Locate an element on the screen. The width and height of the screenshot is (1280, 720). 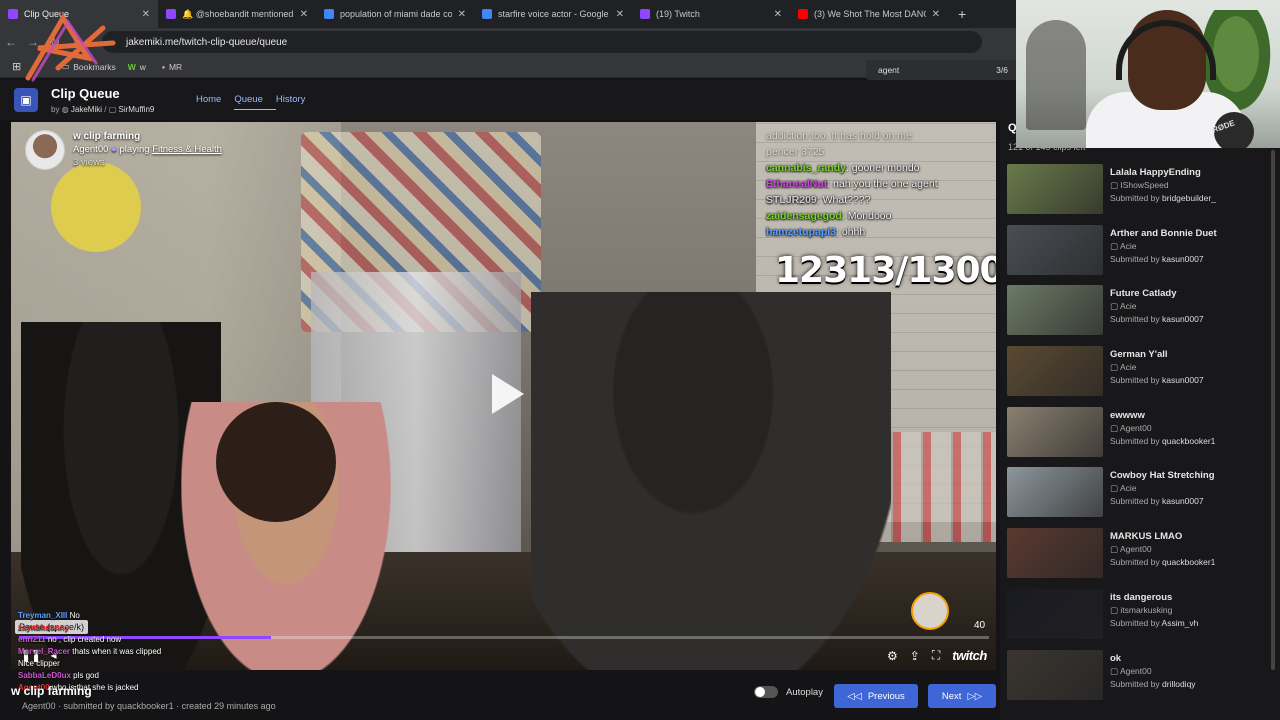
autoplay-control: Autoplay is located at coordinates (788, 692).